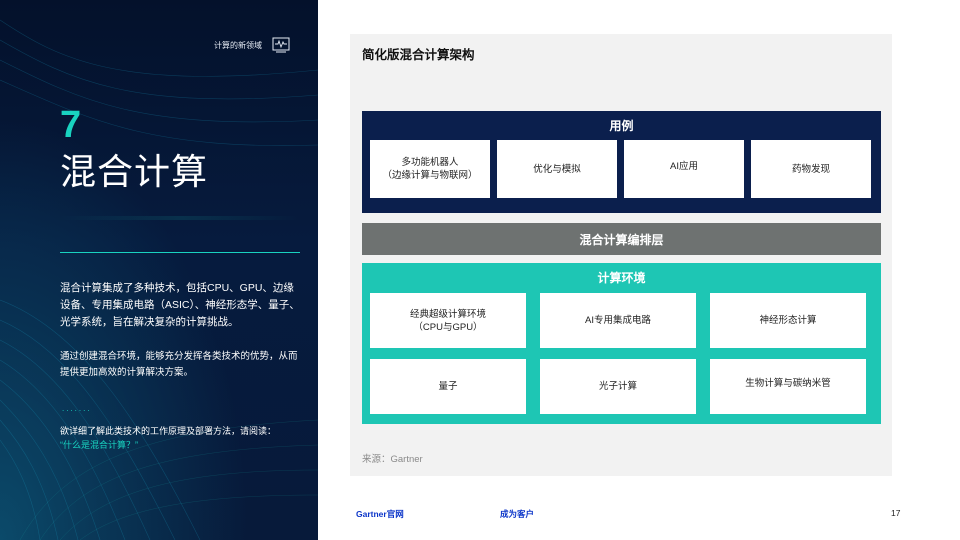  Describe the element at coordinates (448, 327) in the screenshot. I see `env-sublabel: （CPU与GPU）` at that location.